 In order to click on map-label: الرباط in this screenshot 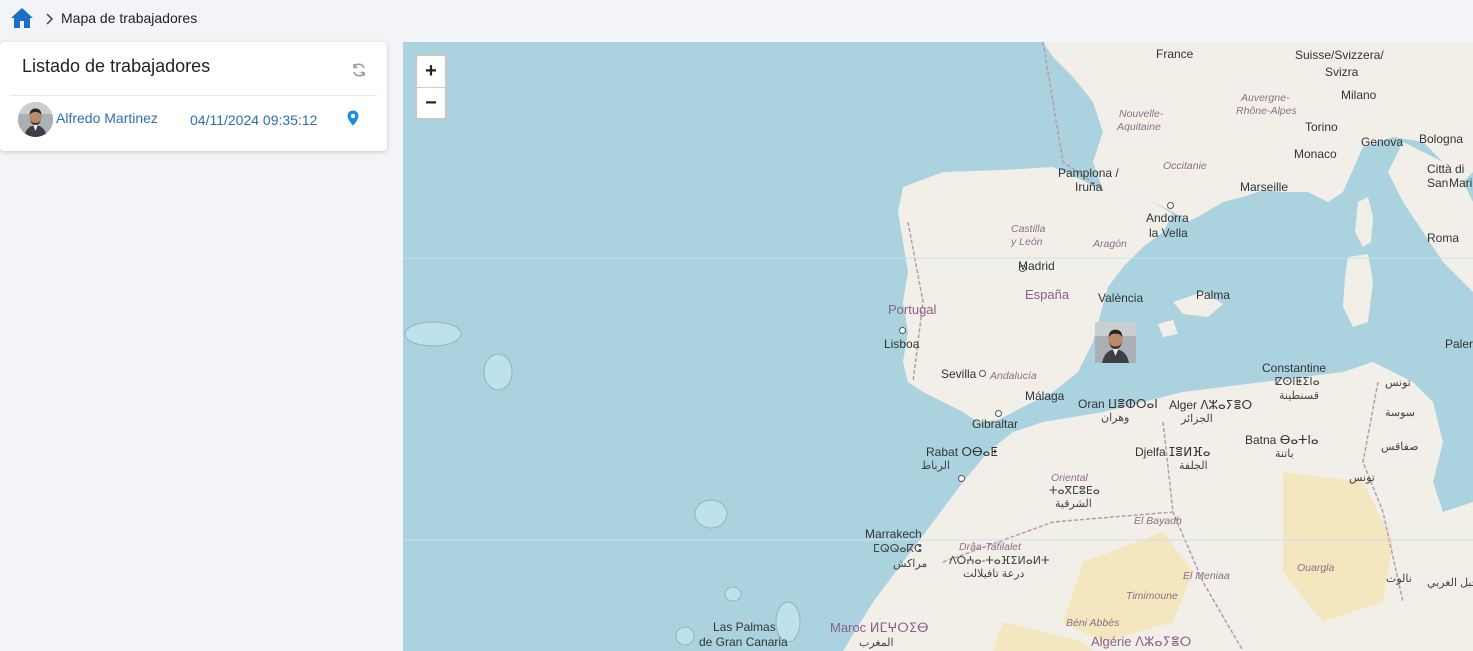, I will do `click(936, 466)`.